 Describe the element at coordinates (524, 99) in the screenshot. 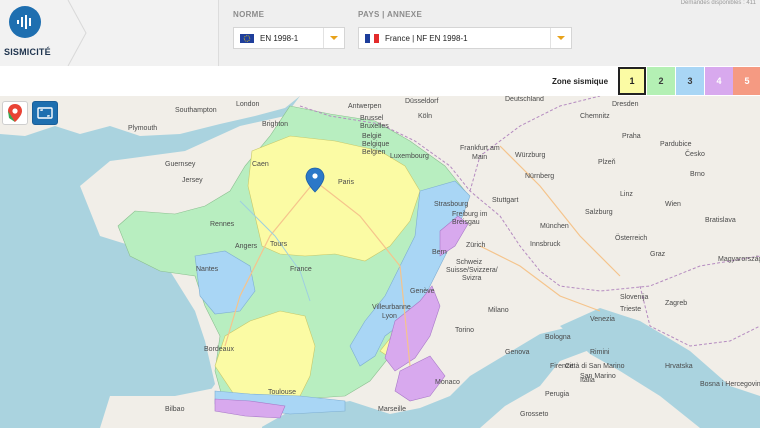

I see `map-place-label: Deutschland` at that location.